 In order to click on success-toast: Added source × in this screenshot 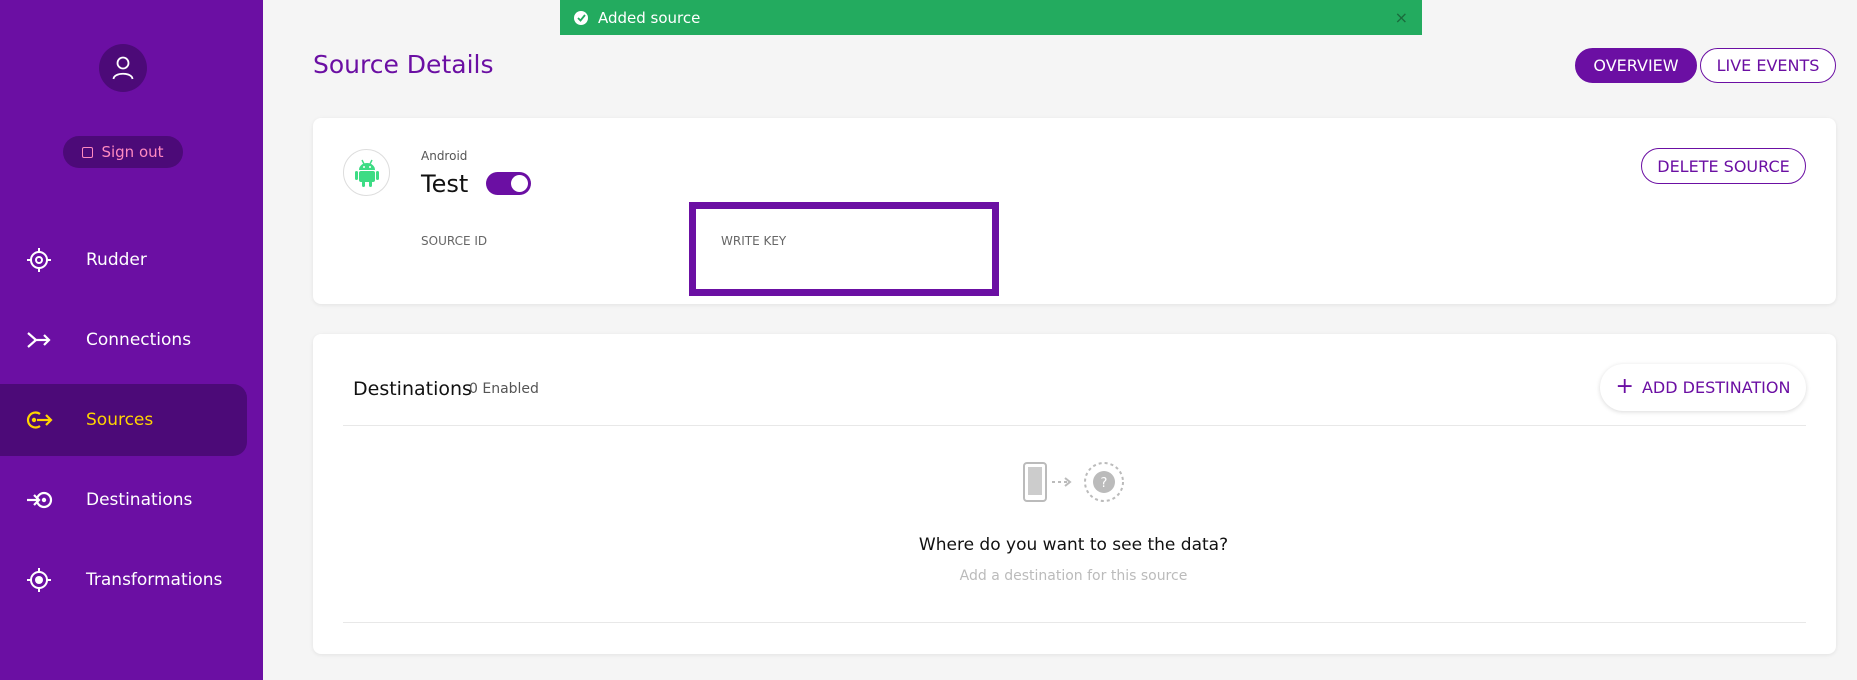, I will do `click(991, 17)`.